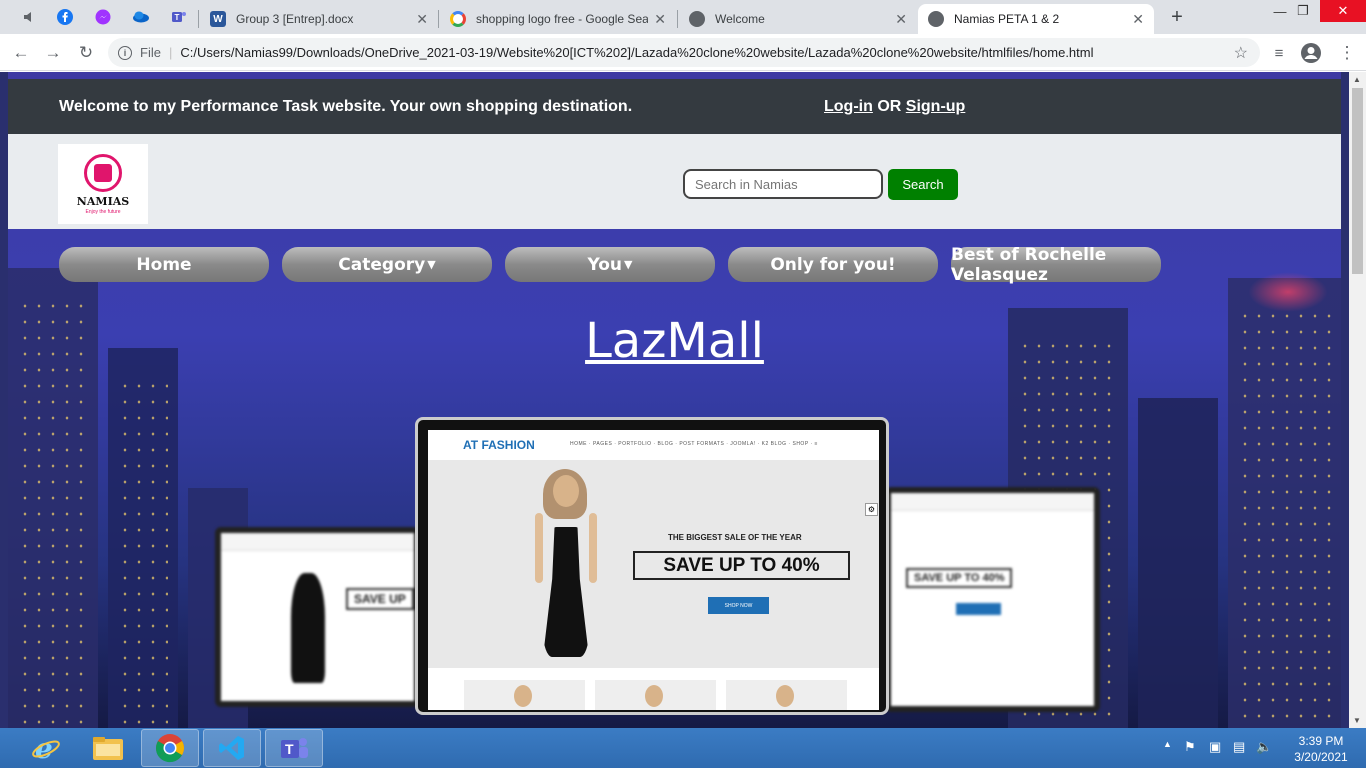 This screenshot has width=1366, height=768. What do you see at coordinates (568, 564) in the screenshot?
I see `model-image` at bounding box center [568, 564].